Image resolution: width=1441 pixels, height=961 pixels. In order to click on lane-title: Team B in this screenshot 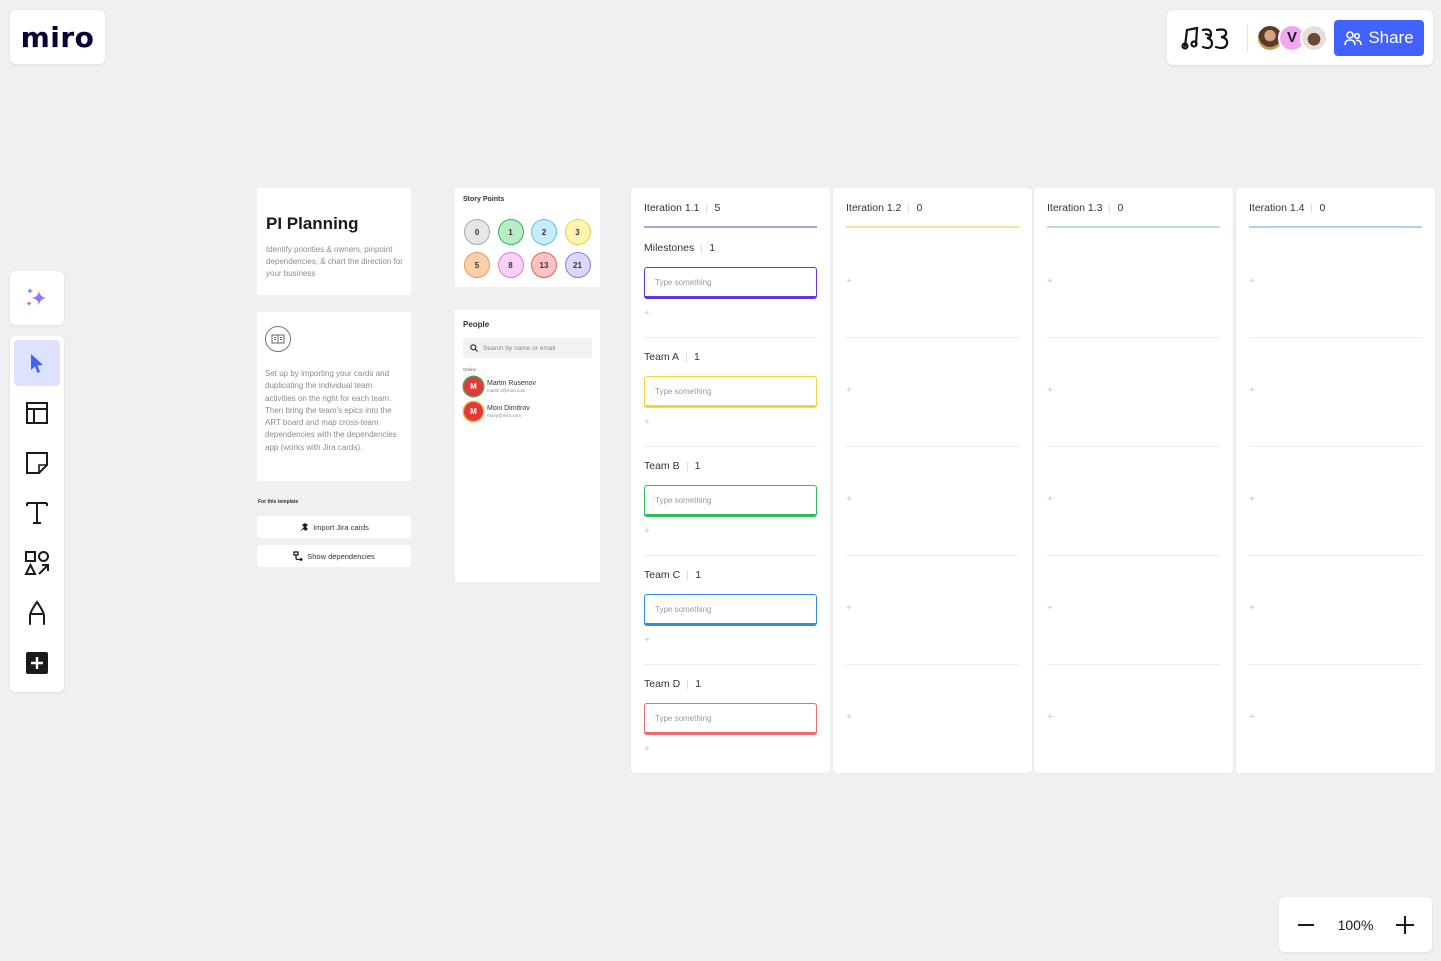, I will do `click(662, 466)`.